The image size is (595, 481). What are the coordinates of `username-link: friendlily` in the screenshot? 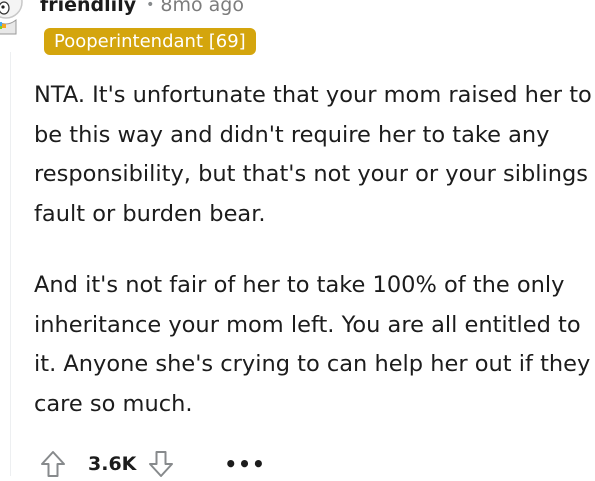 It's located at (88, 8).